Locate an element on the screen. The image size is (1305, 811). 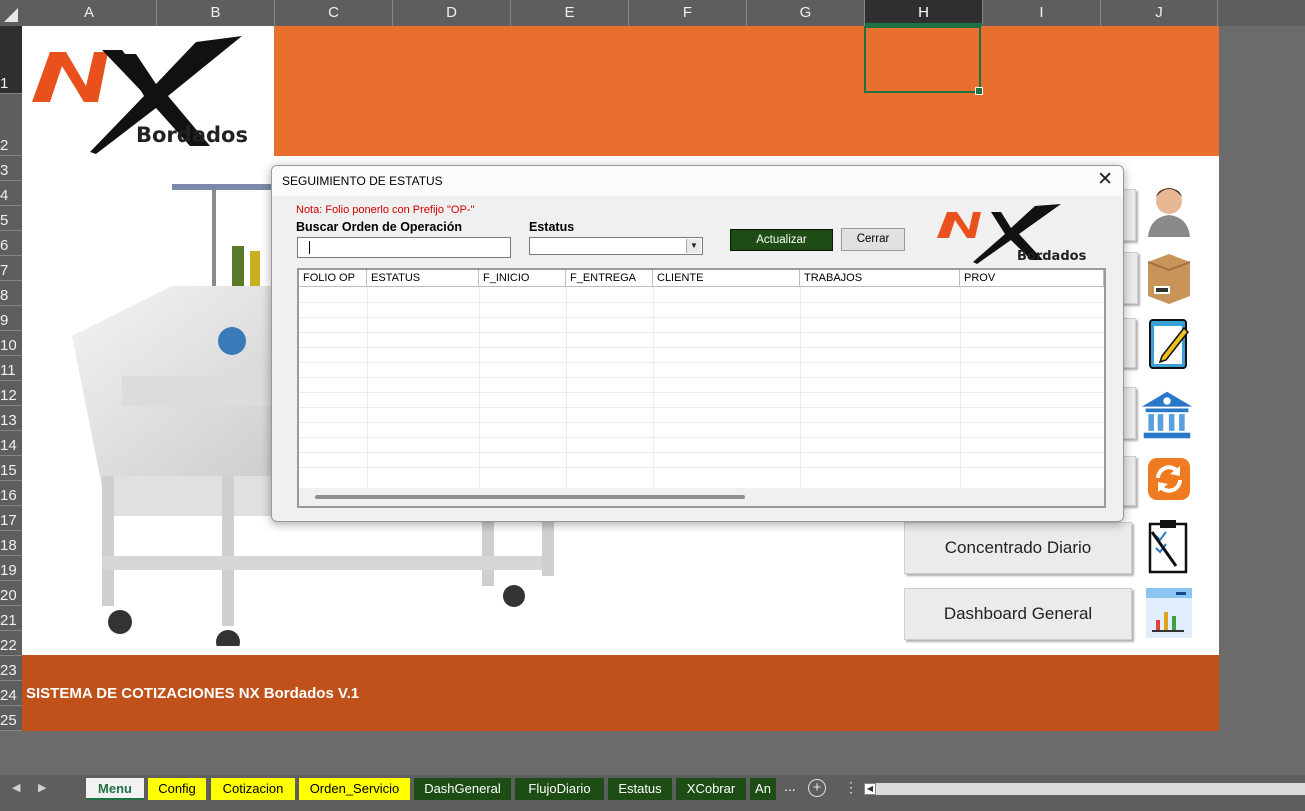
row-header: 13 is located at coordinates (11, 418).